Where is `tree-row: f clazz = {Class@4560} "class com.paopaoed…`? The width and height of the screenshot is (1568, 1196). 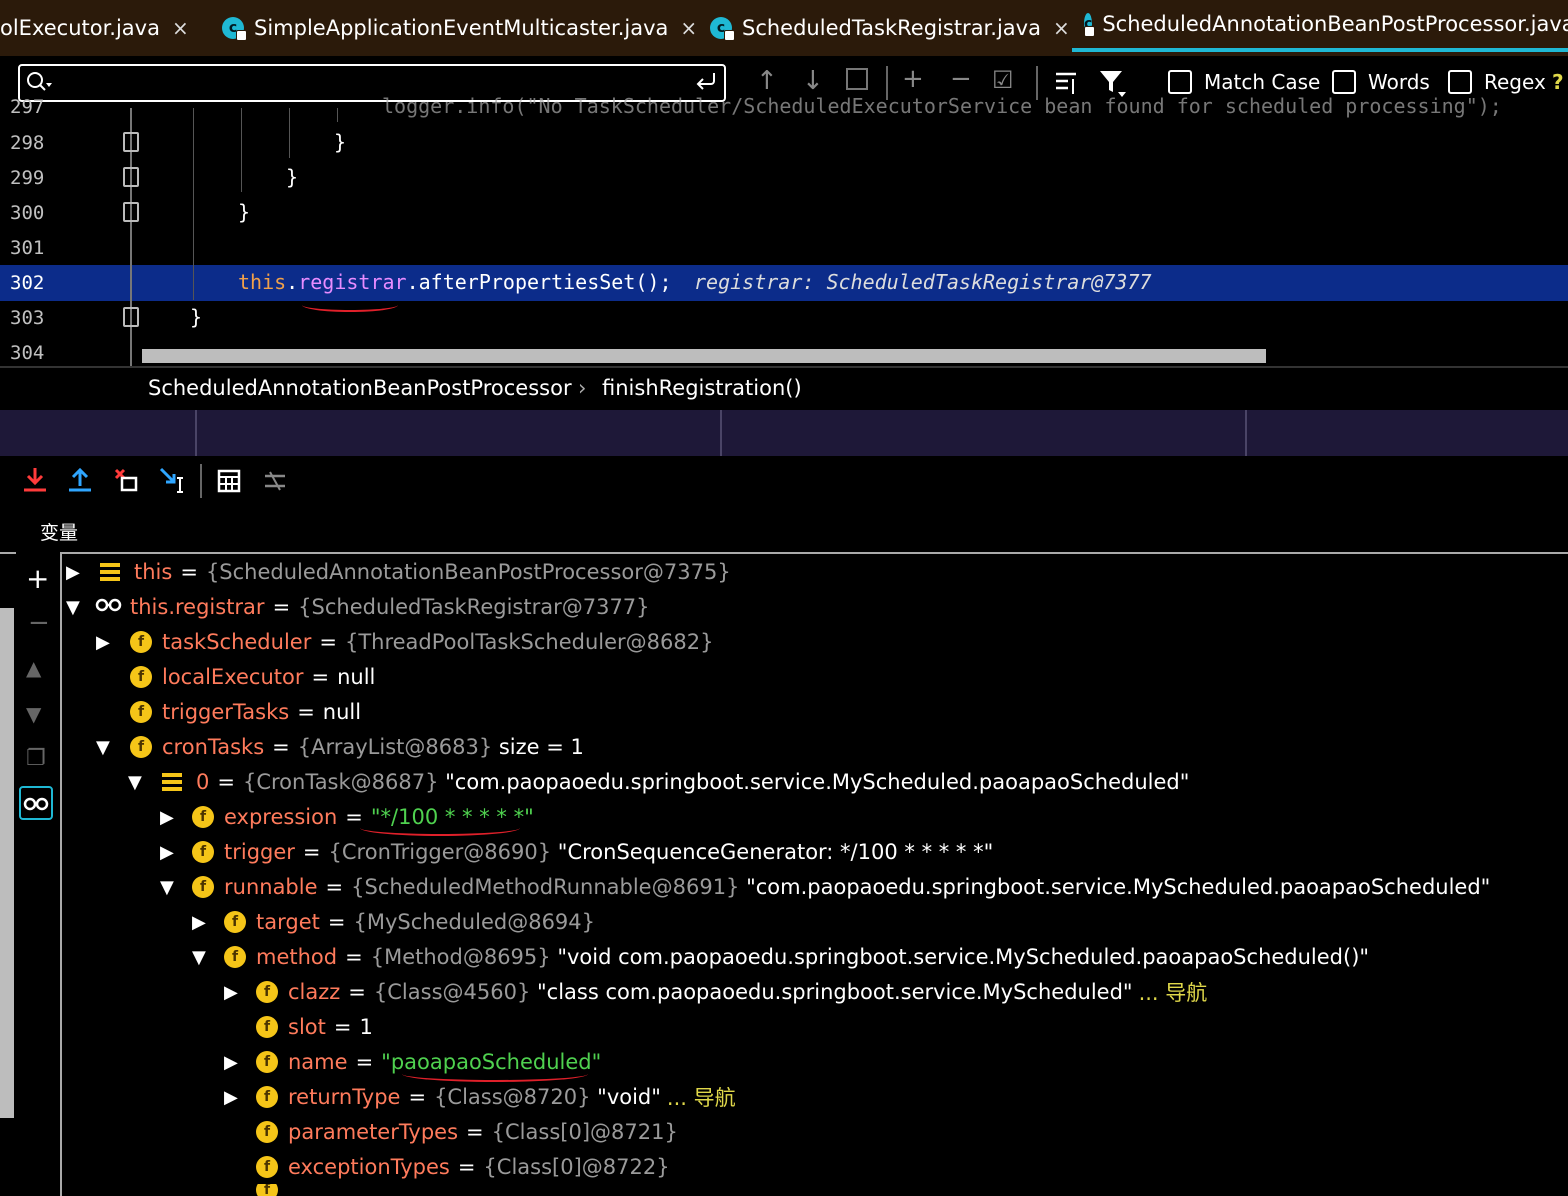
tree-row: f clazz = {Class@4560} "class com.paopaoed… is located at coordinates (731, 991).